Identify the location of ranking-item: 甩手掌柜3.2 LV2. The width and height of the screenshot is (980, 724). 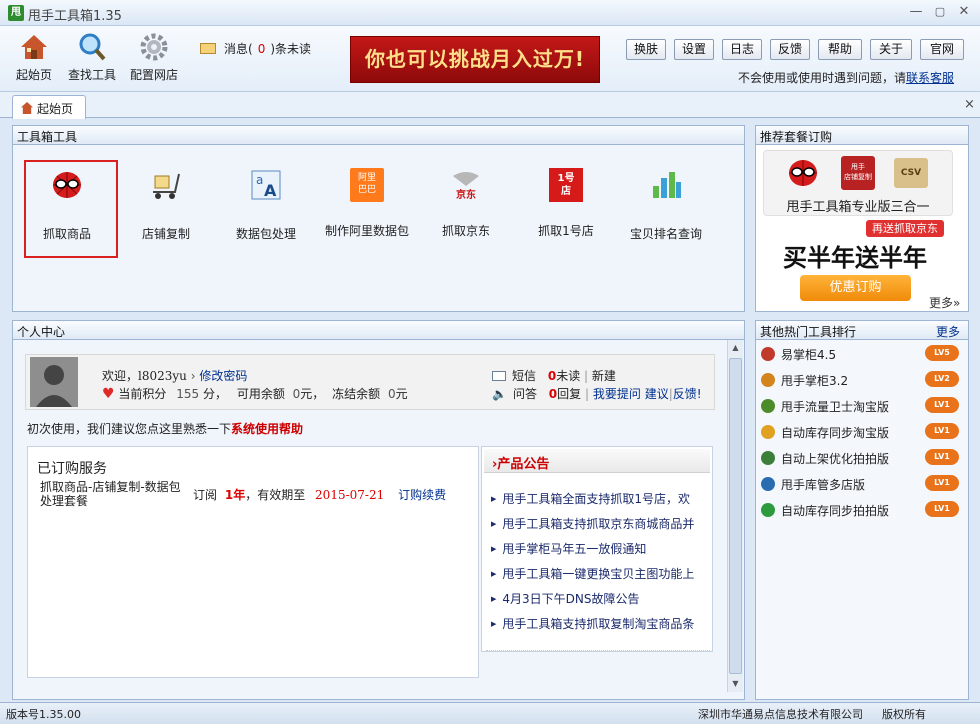
(860, 381).